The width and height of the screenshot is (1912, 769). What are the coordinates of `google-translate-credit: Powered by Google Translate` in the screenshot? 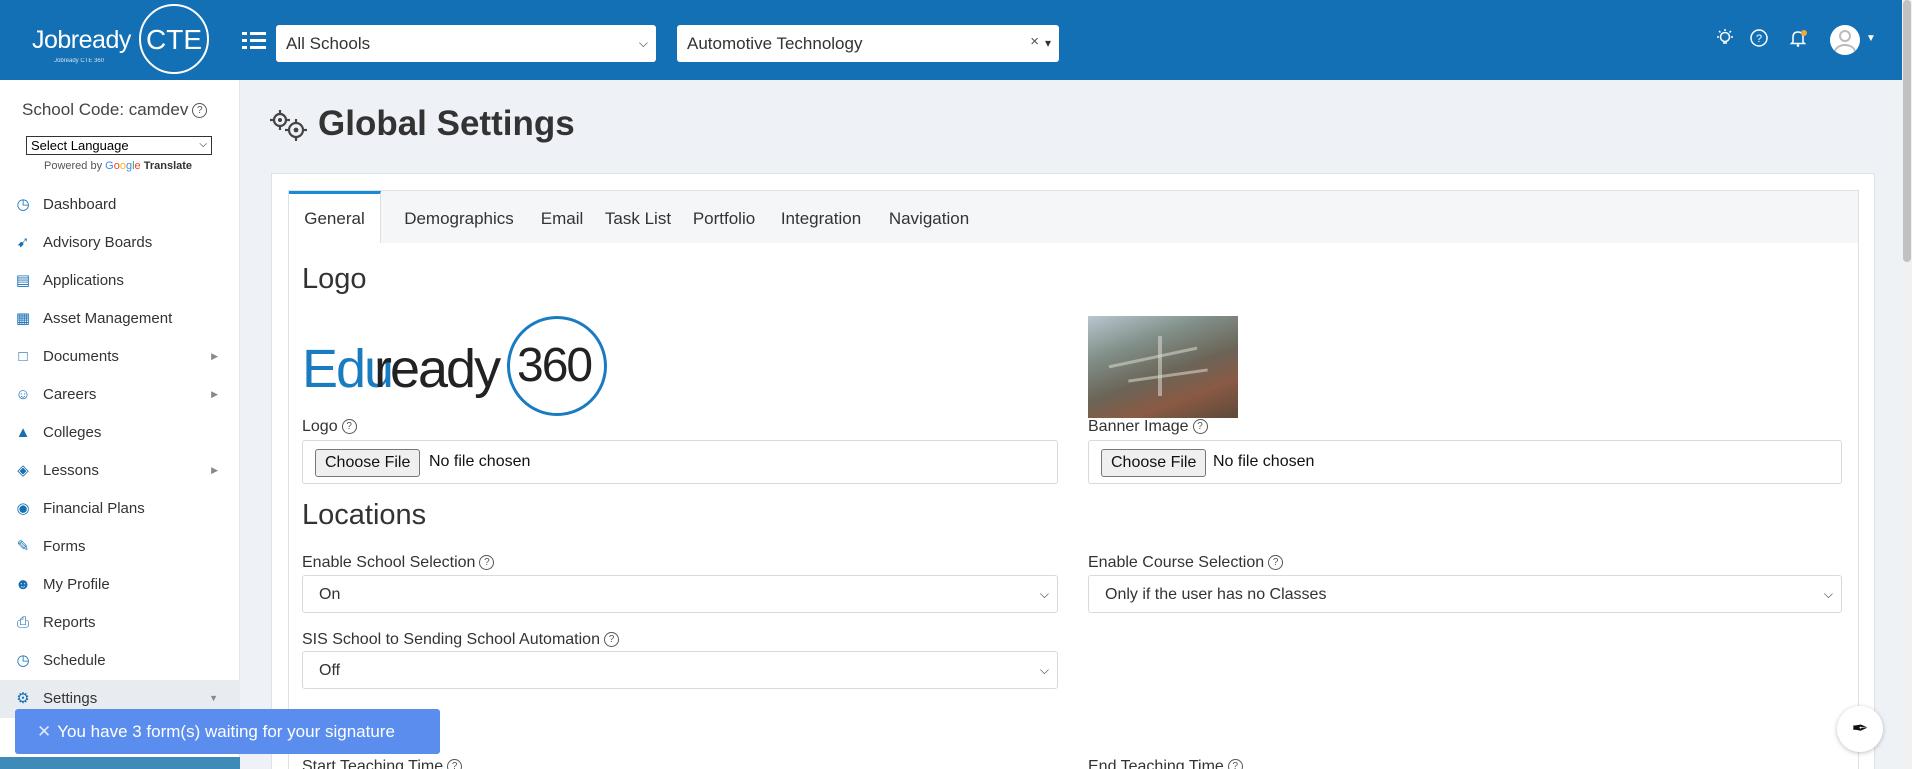 It's located at (118, 166).